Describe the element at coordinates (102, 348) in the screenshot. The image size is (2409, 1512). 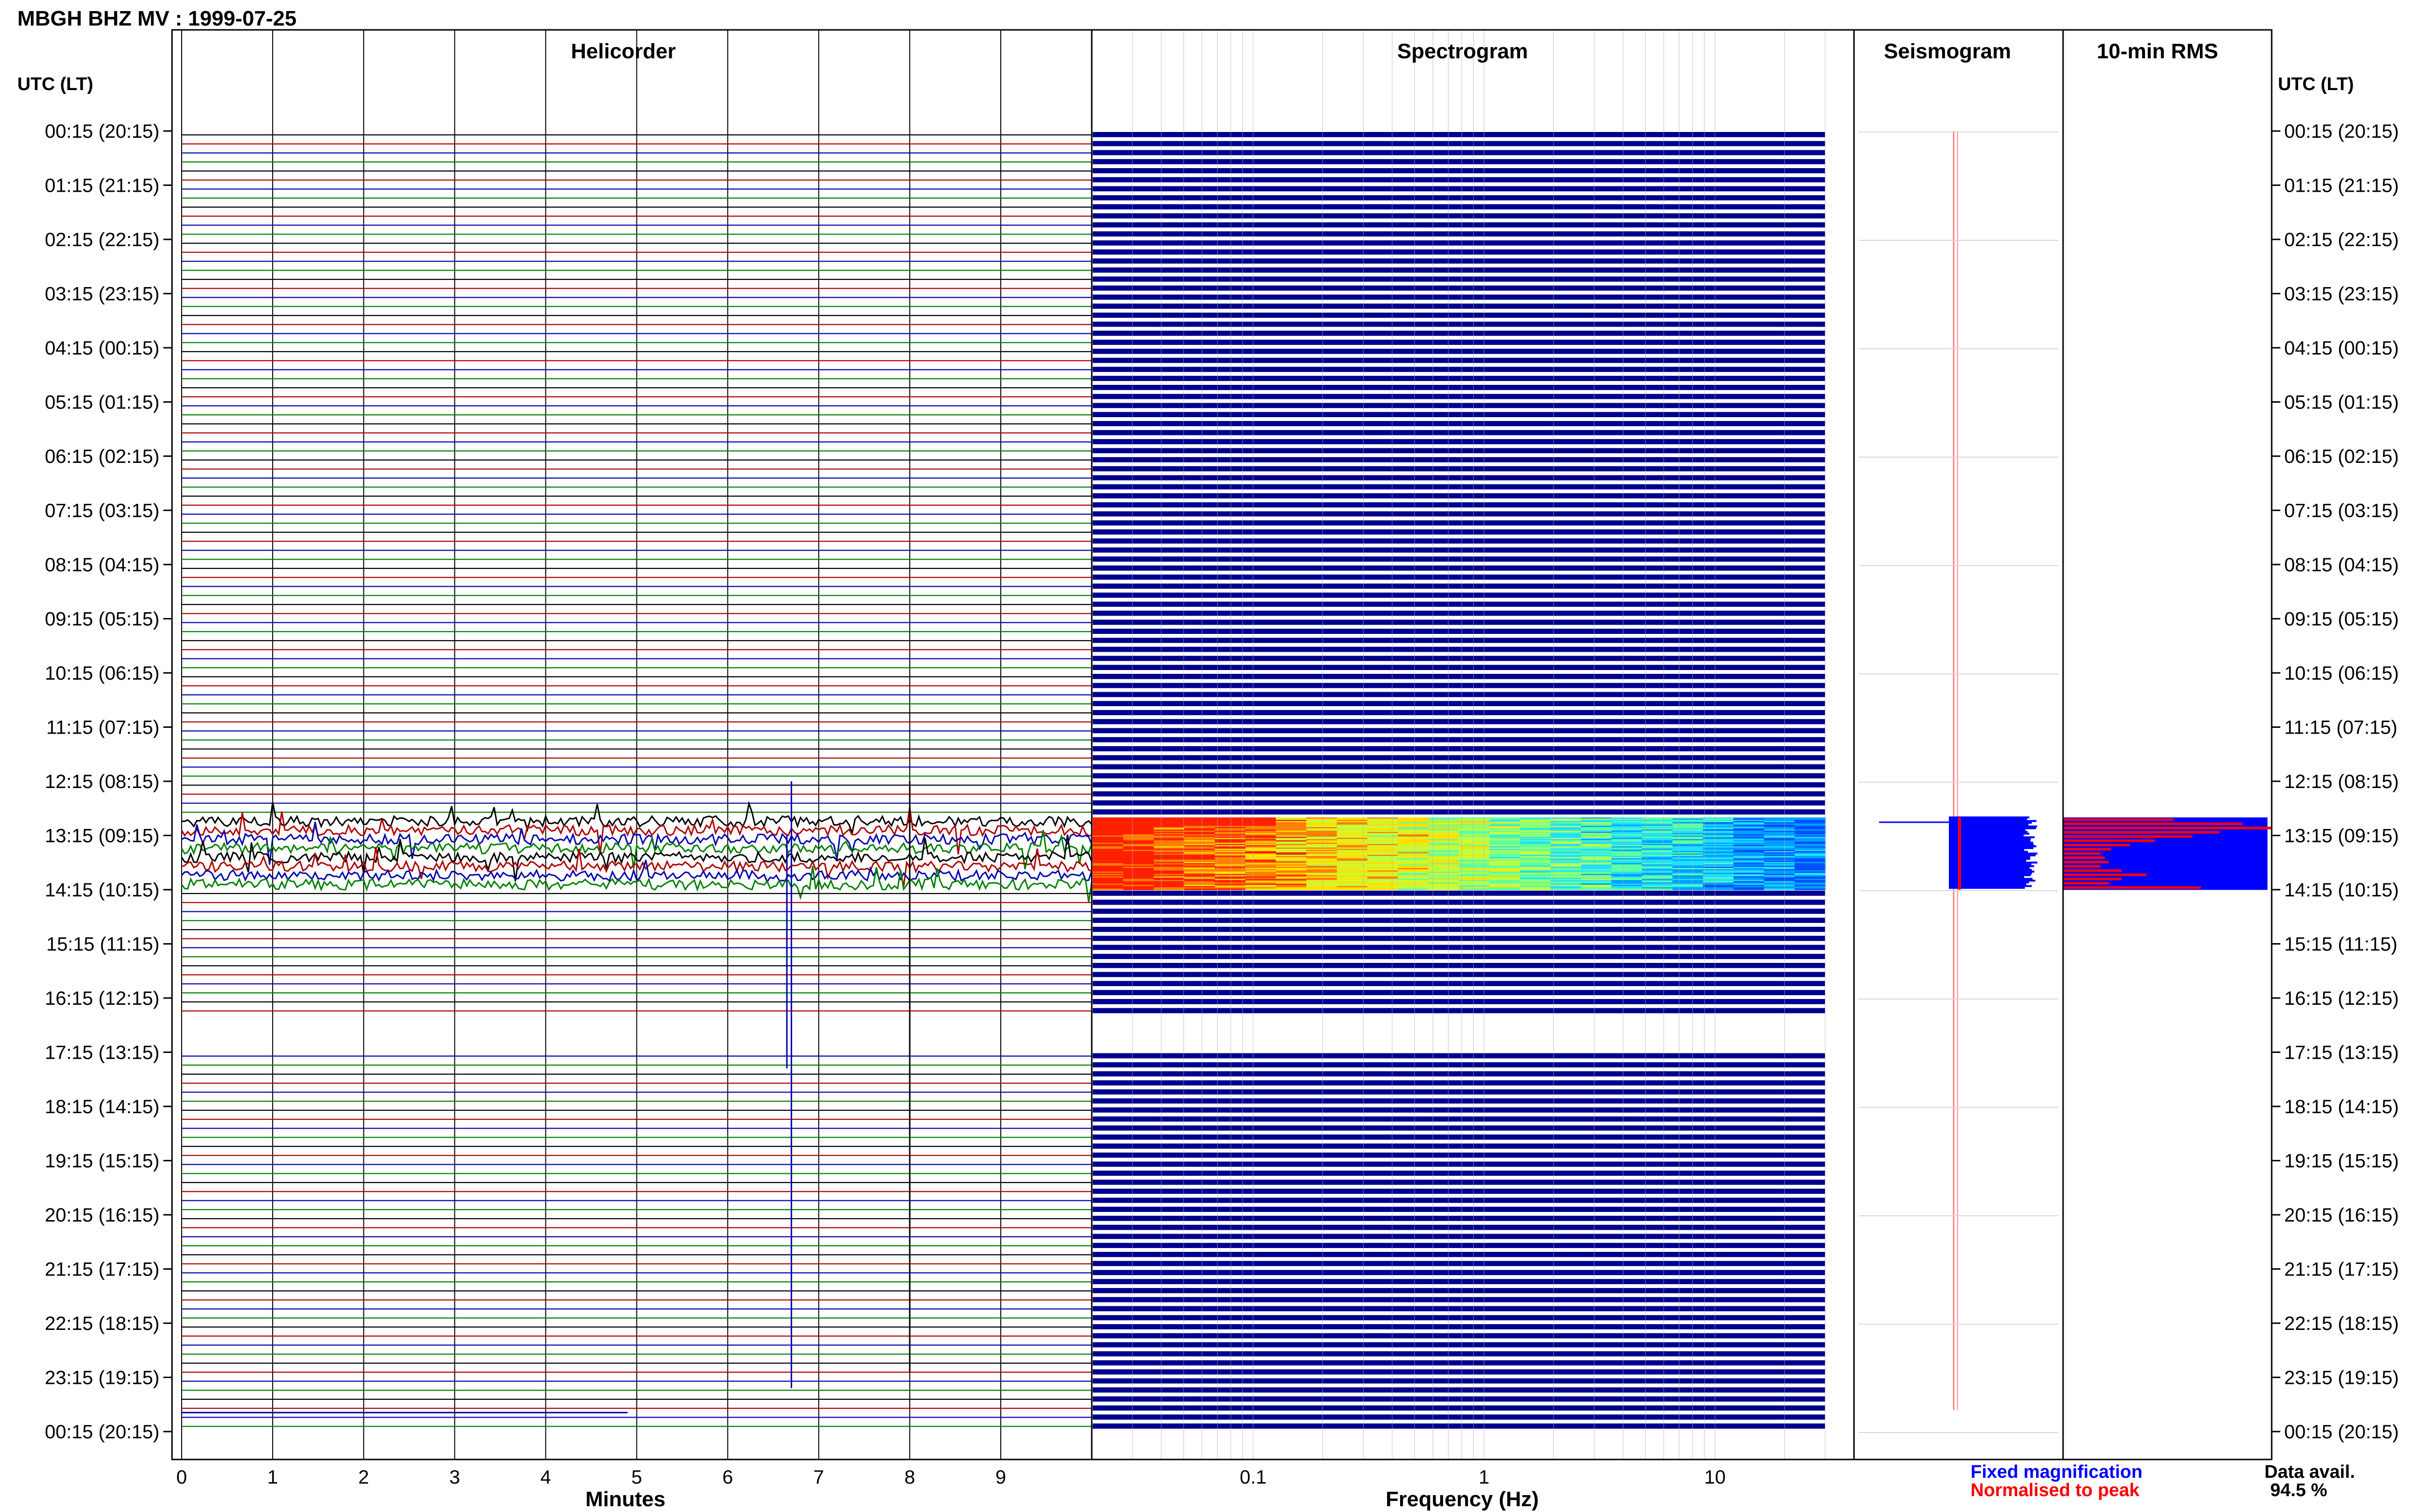
I see `time-label-left: 04:15 (00:15)` at that location.